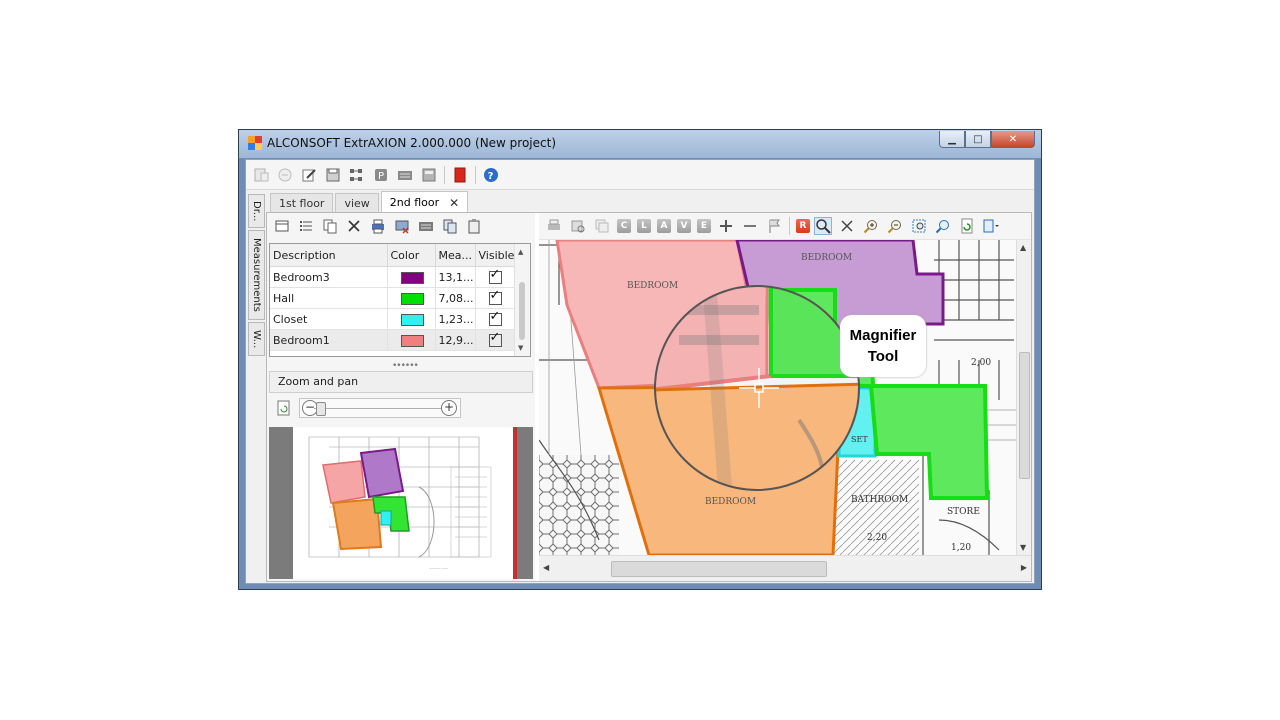 Image resolution: width=1280 pixels, height=720 pixels. What do you see at coordinates (401, 382) in the screenshot?
I see `zoom-pan-header: Zoom and pan` at bounding box center [401, 382].